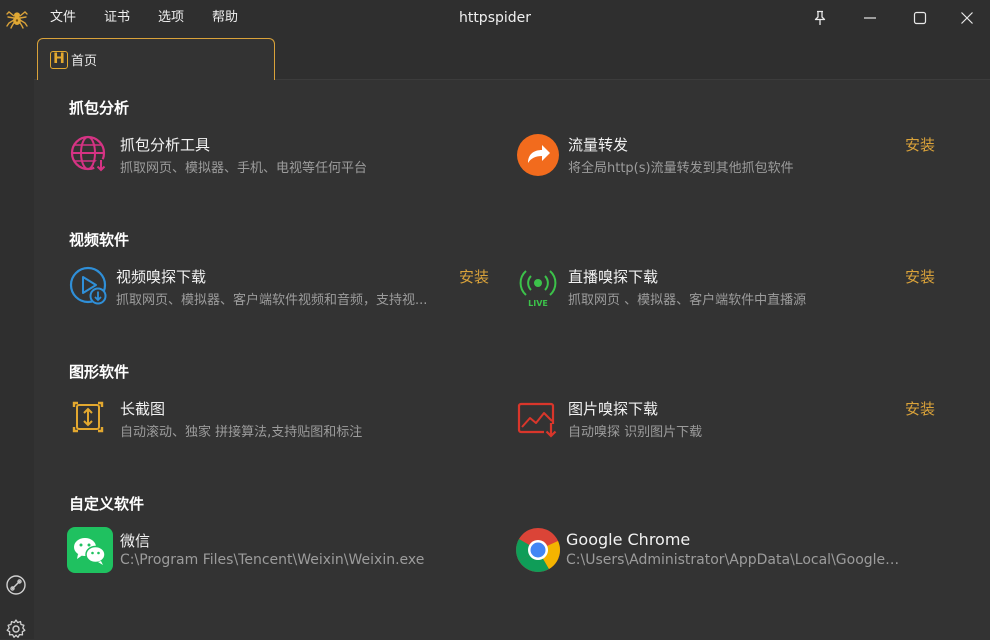 Image resolution: width=990 pixels, height=640 pixels. What do you see at coordinates (244, 168) in the screenshot?
I see `app-description: 抓取网页、模拟器、手机、电视等任何平台` at bounding box center [244, 168].